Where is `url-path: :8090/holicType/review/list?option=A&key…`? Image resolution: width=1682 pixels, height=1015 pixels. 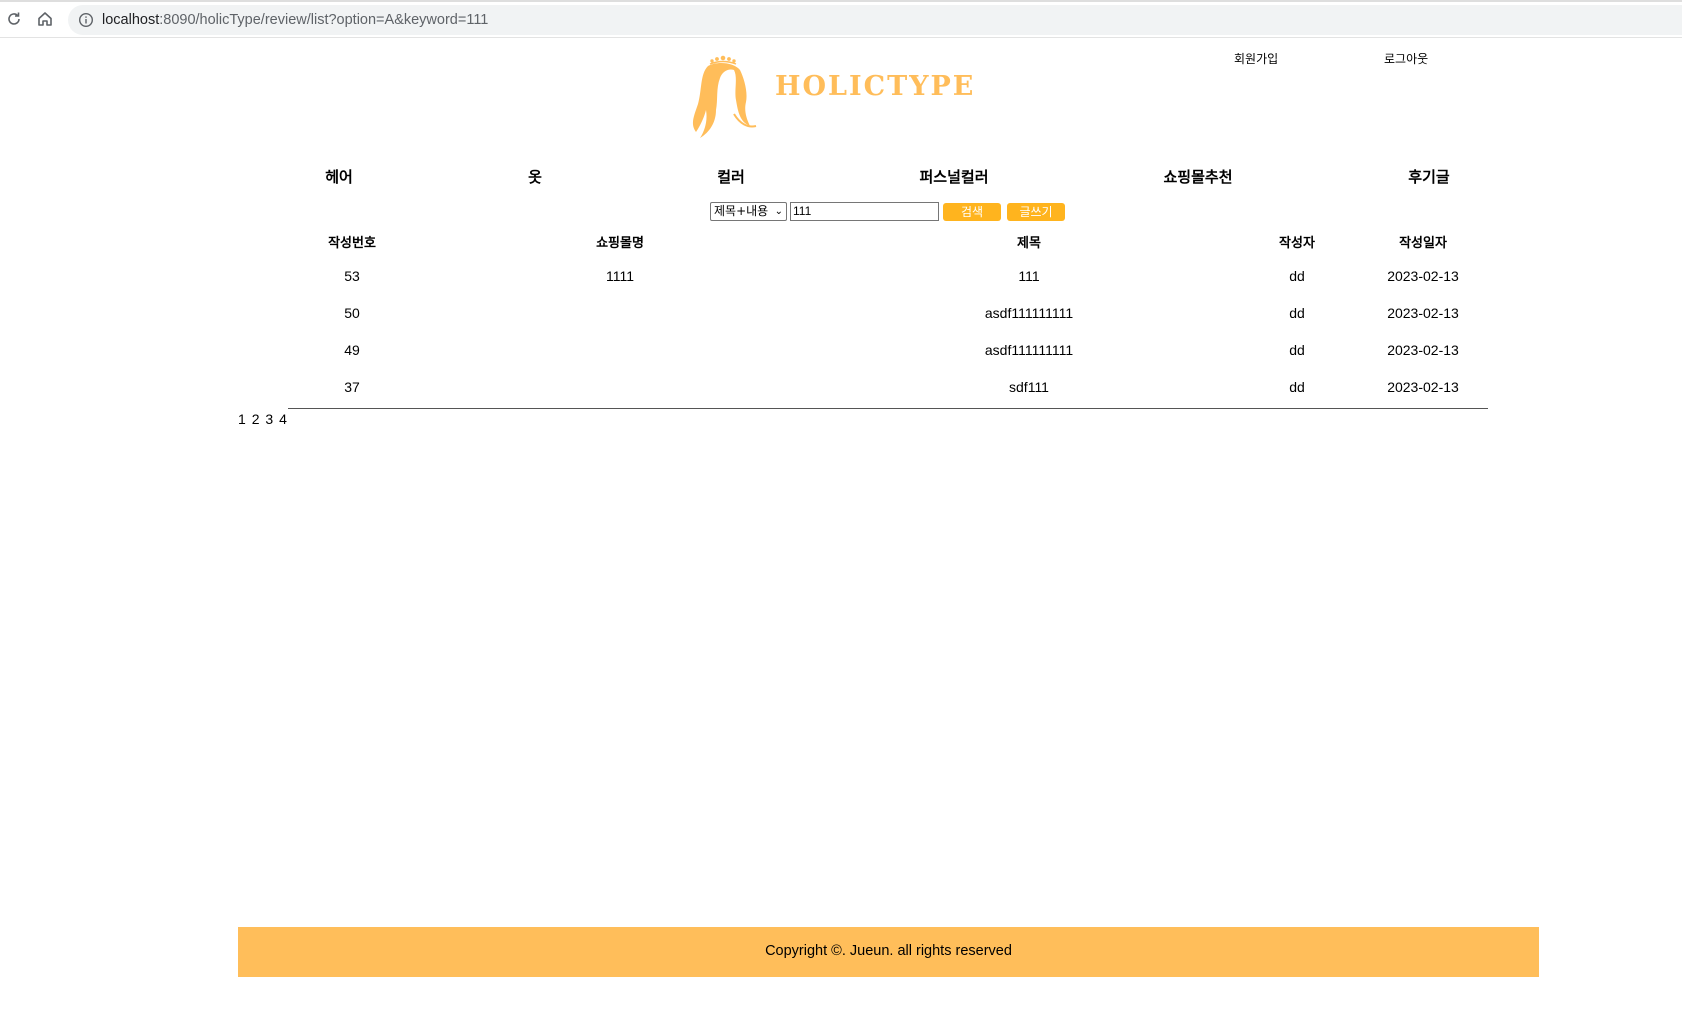 url-path: :8090/holicType/review/list?option=A&key… is located at coordinates (324, 20).